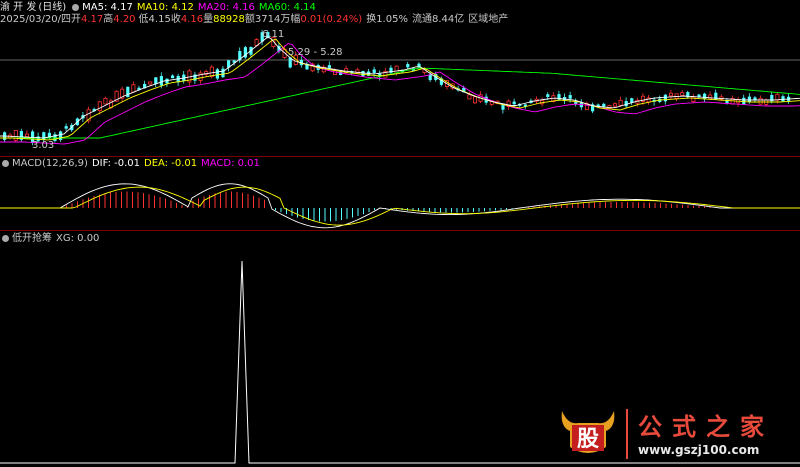 The width and height of the screenshot is (800, 467). I want to click on watermark-title: 公式之家, so click(706, 426).